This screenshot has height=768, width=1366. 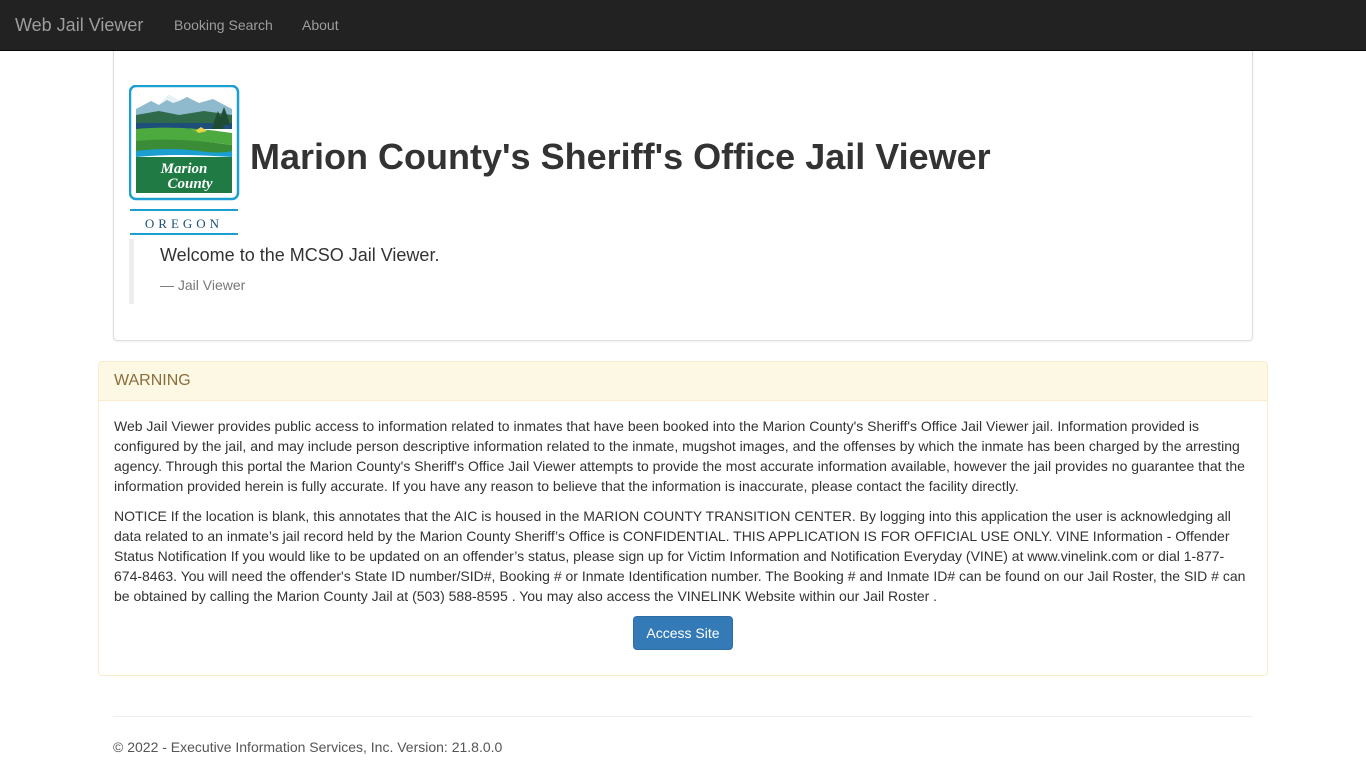 What do you see at coordinates (300, 255) in the screenshot?
I see `welcome-text: Welcome to the MCSO Jail Viewer.` at bounding box center [300, 255].